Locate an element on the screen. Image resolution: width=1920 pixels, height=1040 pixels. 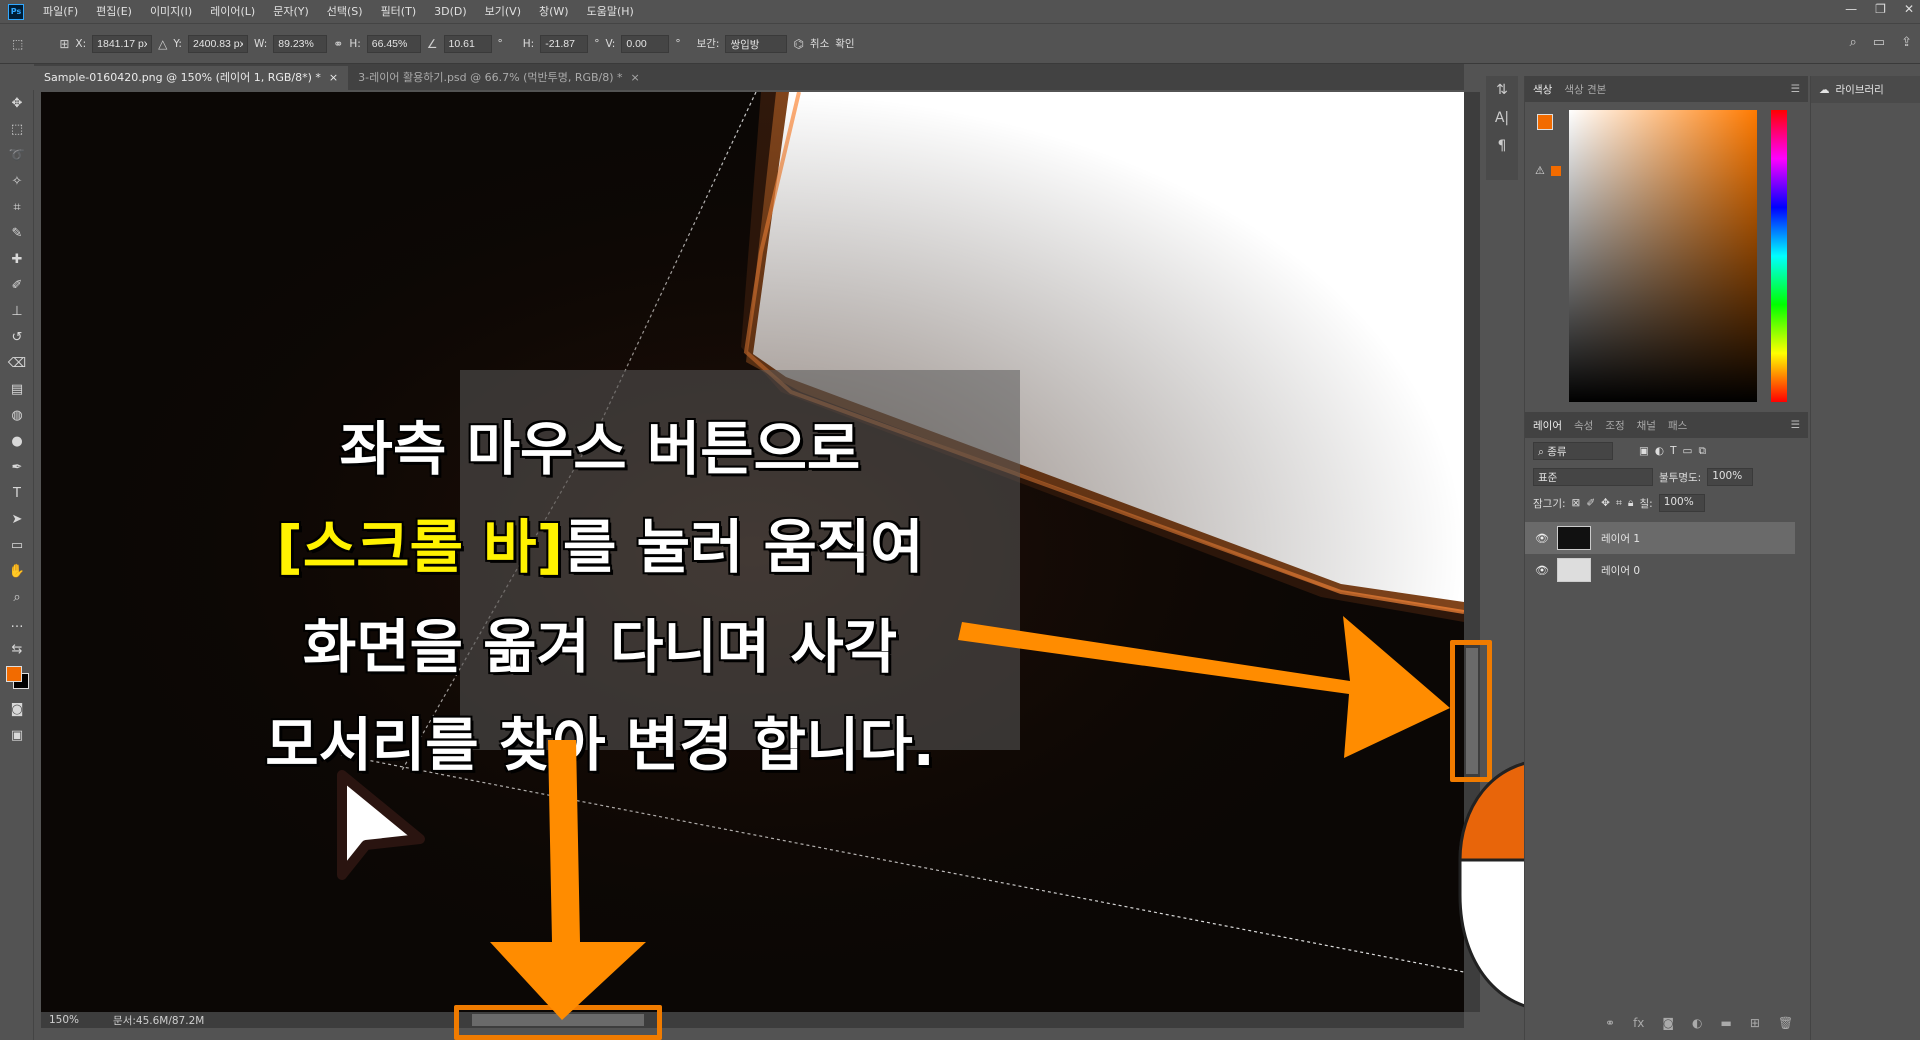
menu-image: 이미지(I) is located at coordinates (171, 12).